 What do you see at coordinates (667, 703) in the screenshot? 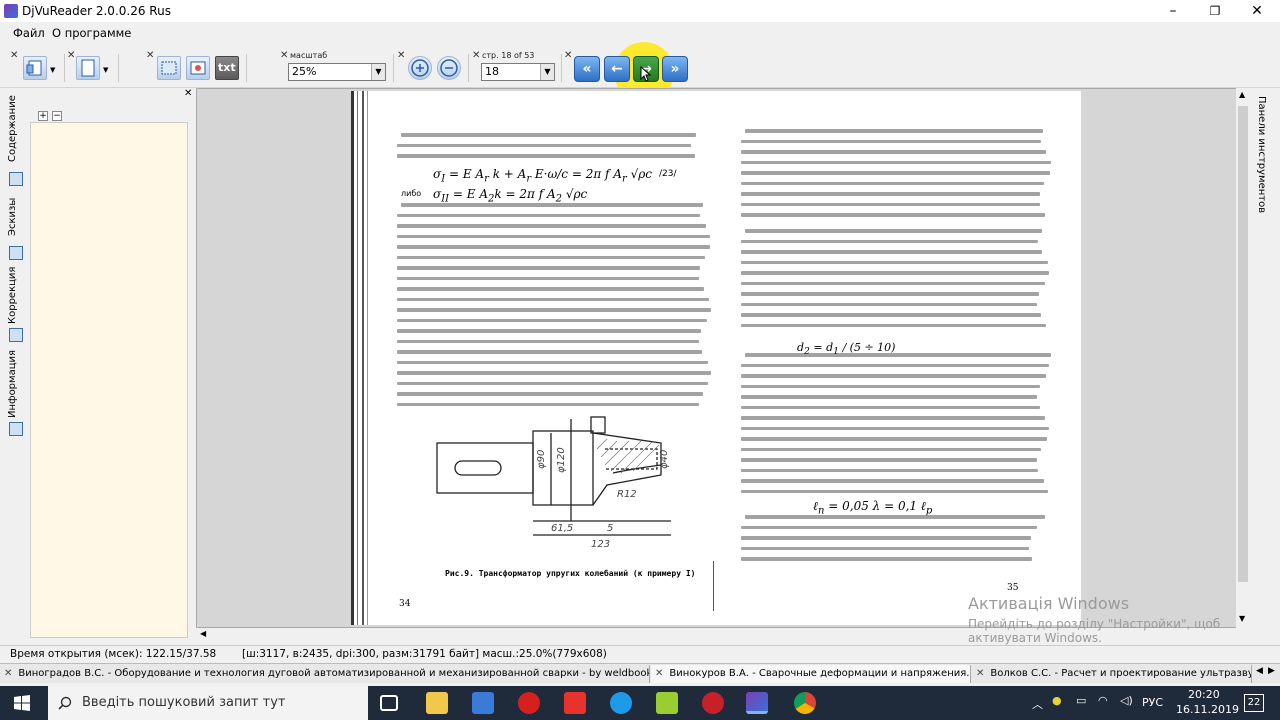
I see `tool-icon` at bounding box center [667, 703].